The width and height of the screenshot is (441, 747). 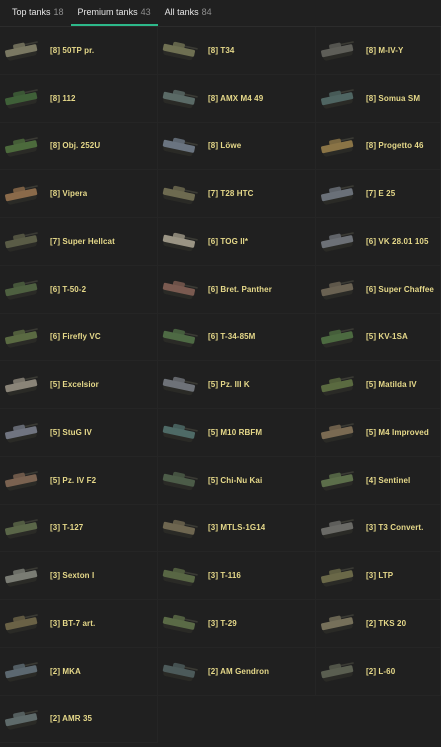 What do you see at coordinates (378, 51) in the screenshot?
I see `tank-card: [8] M-IV-Y` at bounding box center [378, 51].